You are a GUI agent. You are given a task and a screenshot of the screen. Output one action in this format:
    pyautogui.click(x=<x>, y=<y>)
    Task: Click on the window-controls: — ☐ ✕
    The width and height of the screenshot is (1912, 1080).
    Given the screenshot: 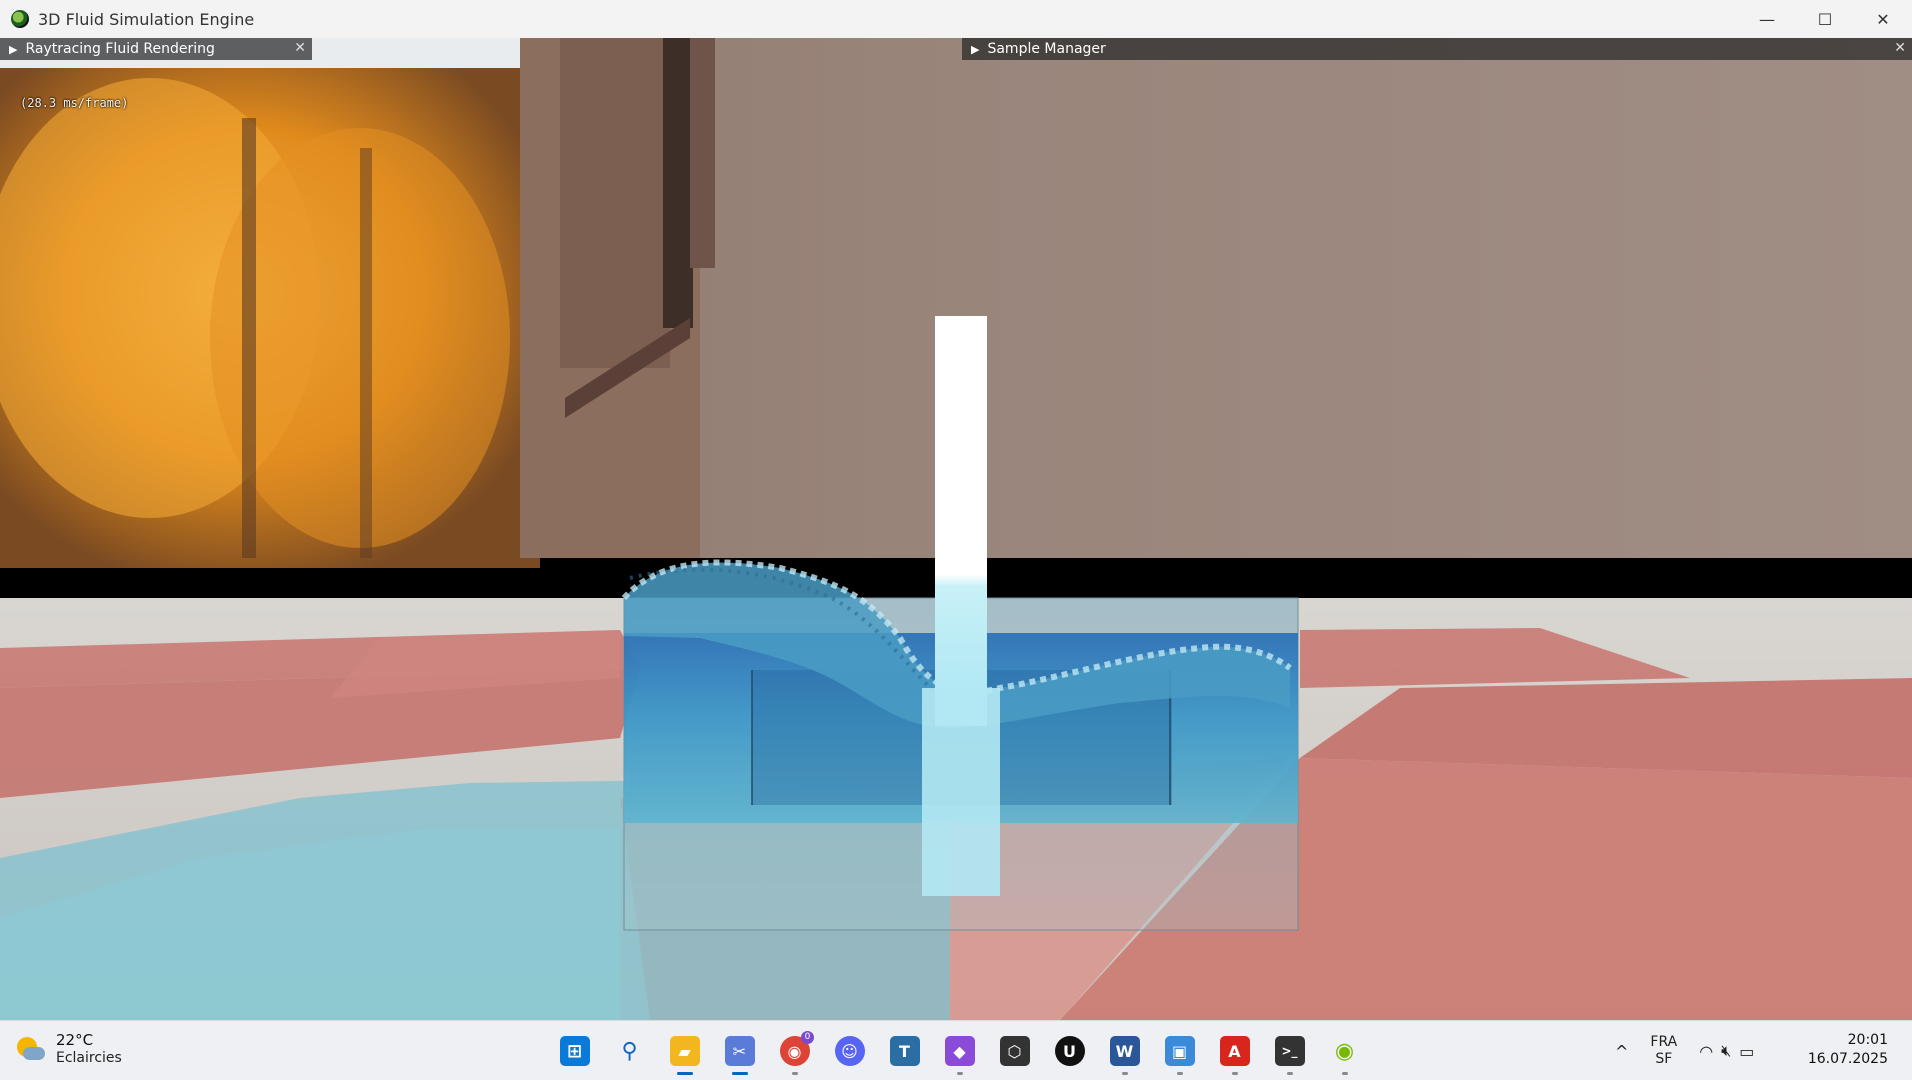 What is the action you would take?
    pyautogui.click(x=1825, y=19)
    